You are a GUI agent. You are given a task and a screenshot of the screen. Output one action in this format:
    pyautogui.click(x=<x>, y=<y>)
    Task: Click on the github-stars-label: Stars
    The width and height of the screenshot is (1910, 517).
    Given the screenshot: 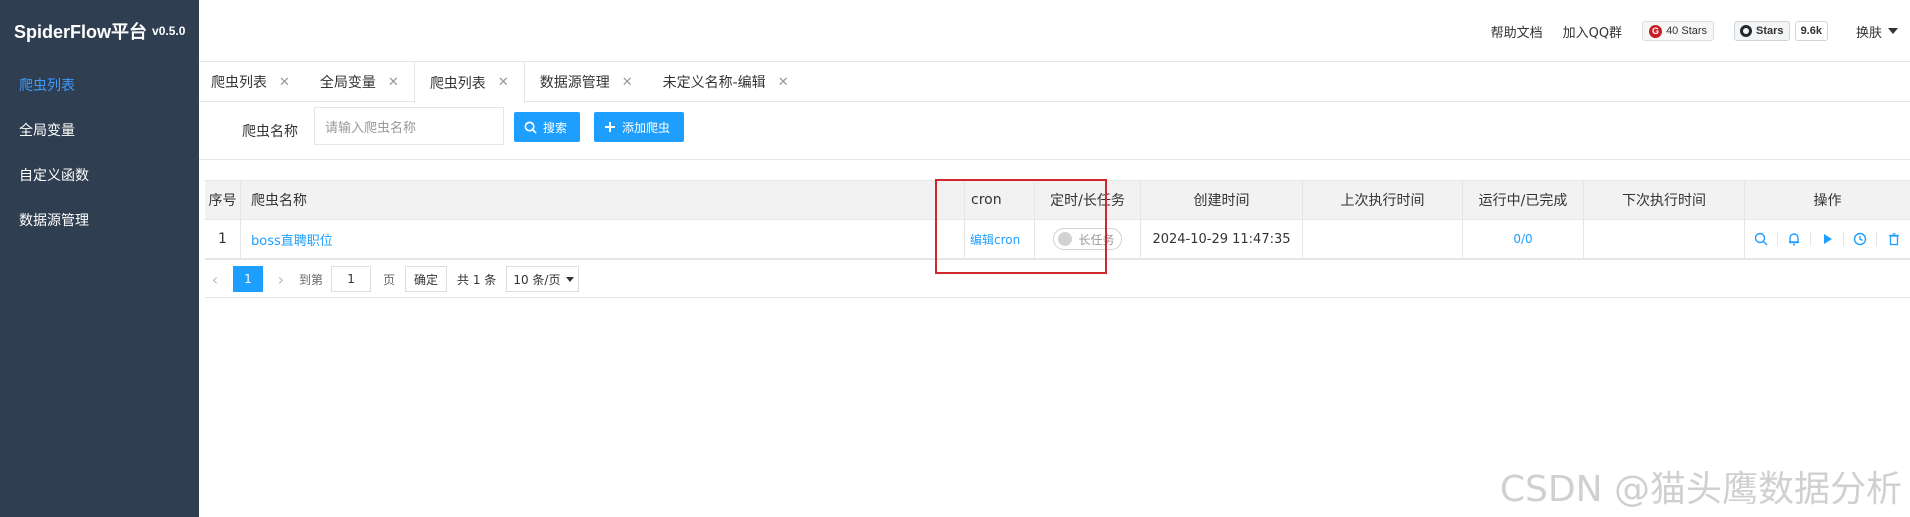 What is the action you would take?
    pyautogui.click(x=1770, y=31)
    